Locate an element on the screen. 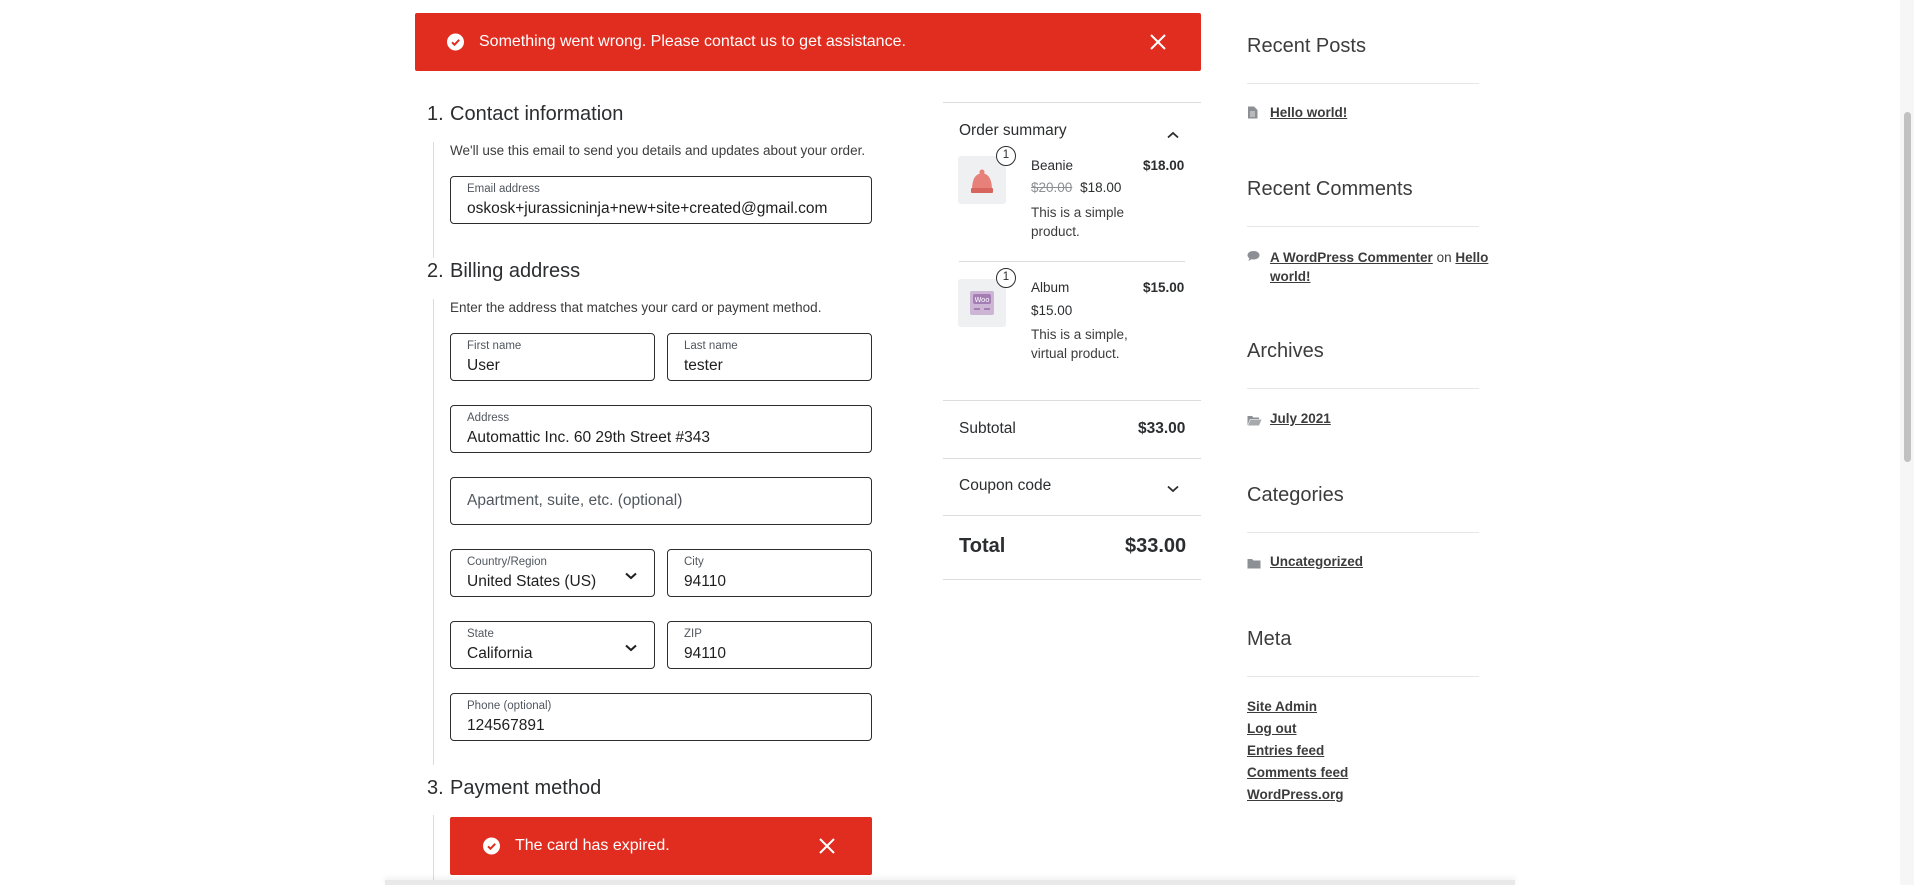 The height and width of the screenshot is (885, 1914). city-label: City is located at coordinates (694, 562).